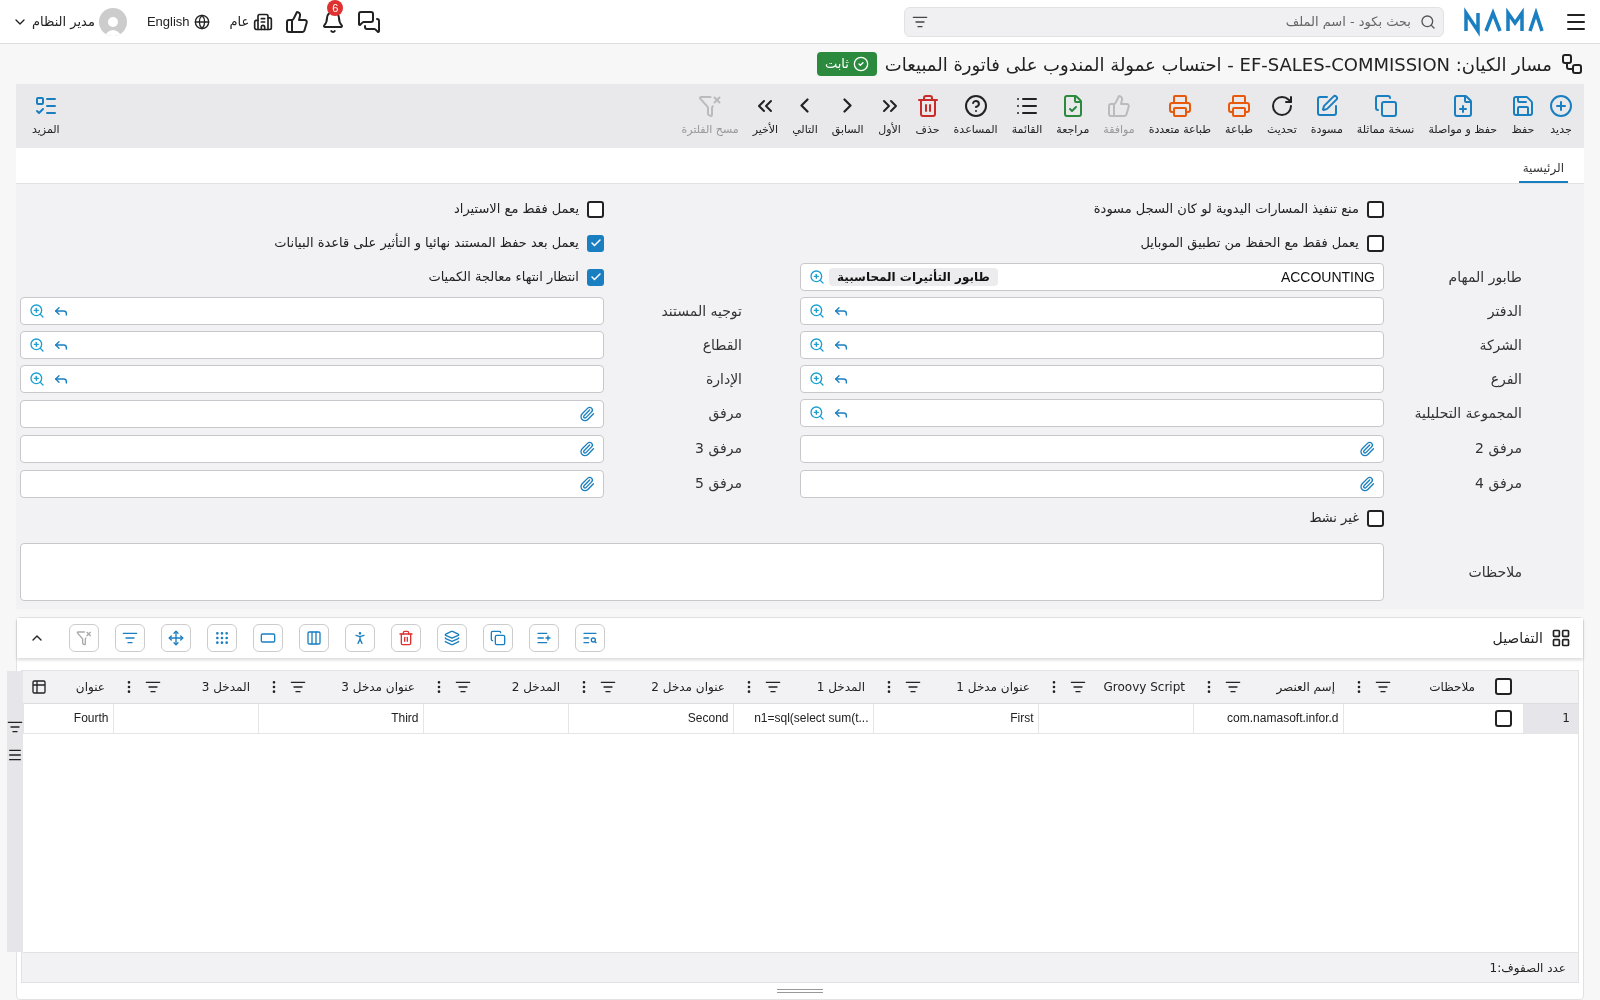 The image size is (1600, 1000). I want to click on checkbox-label: غير نشط, so click(1334, 518).